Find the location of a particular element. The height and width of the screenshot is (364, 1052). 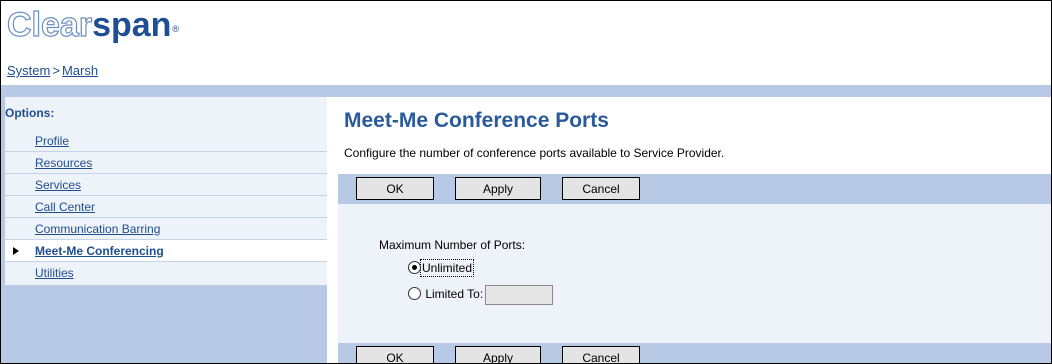

apply-button-bottom: Apply is located at coordinates (498, 354).